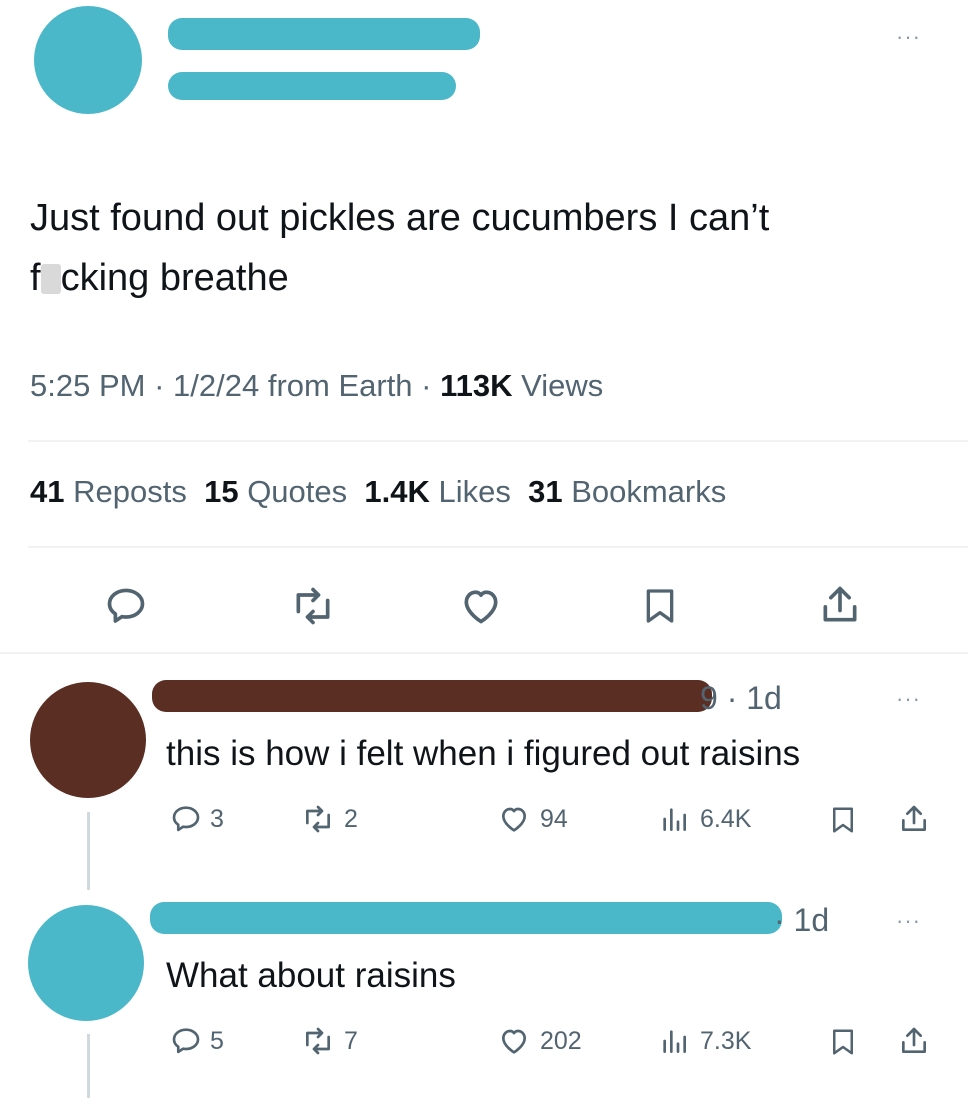 This screenshot has width=968, height=1111. Describe the element at coordinates (432, 696) in the screenshot. I see `redacted-reply1-author` at that location.